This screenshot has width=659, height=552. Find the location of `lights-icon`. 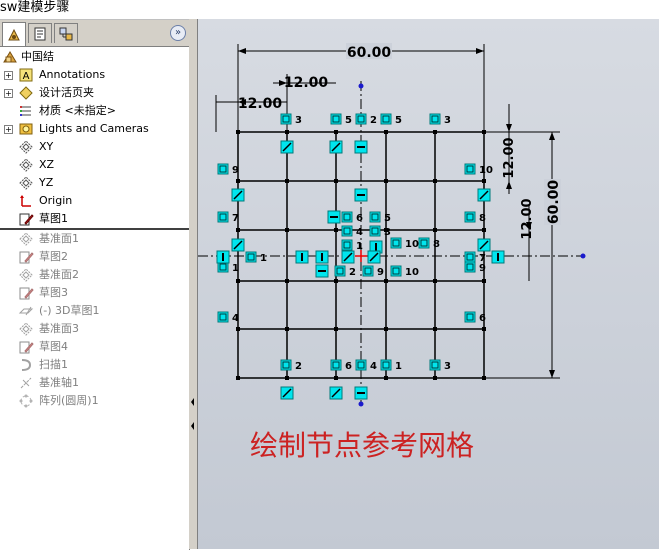

lights-icon is located at coordinates (26, 129).